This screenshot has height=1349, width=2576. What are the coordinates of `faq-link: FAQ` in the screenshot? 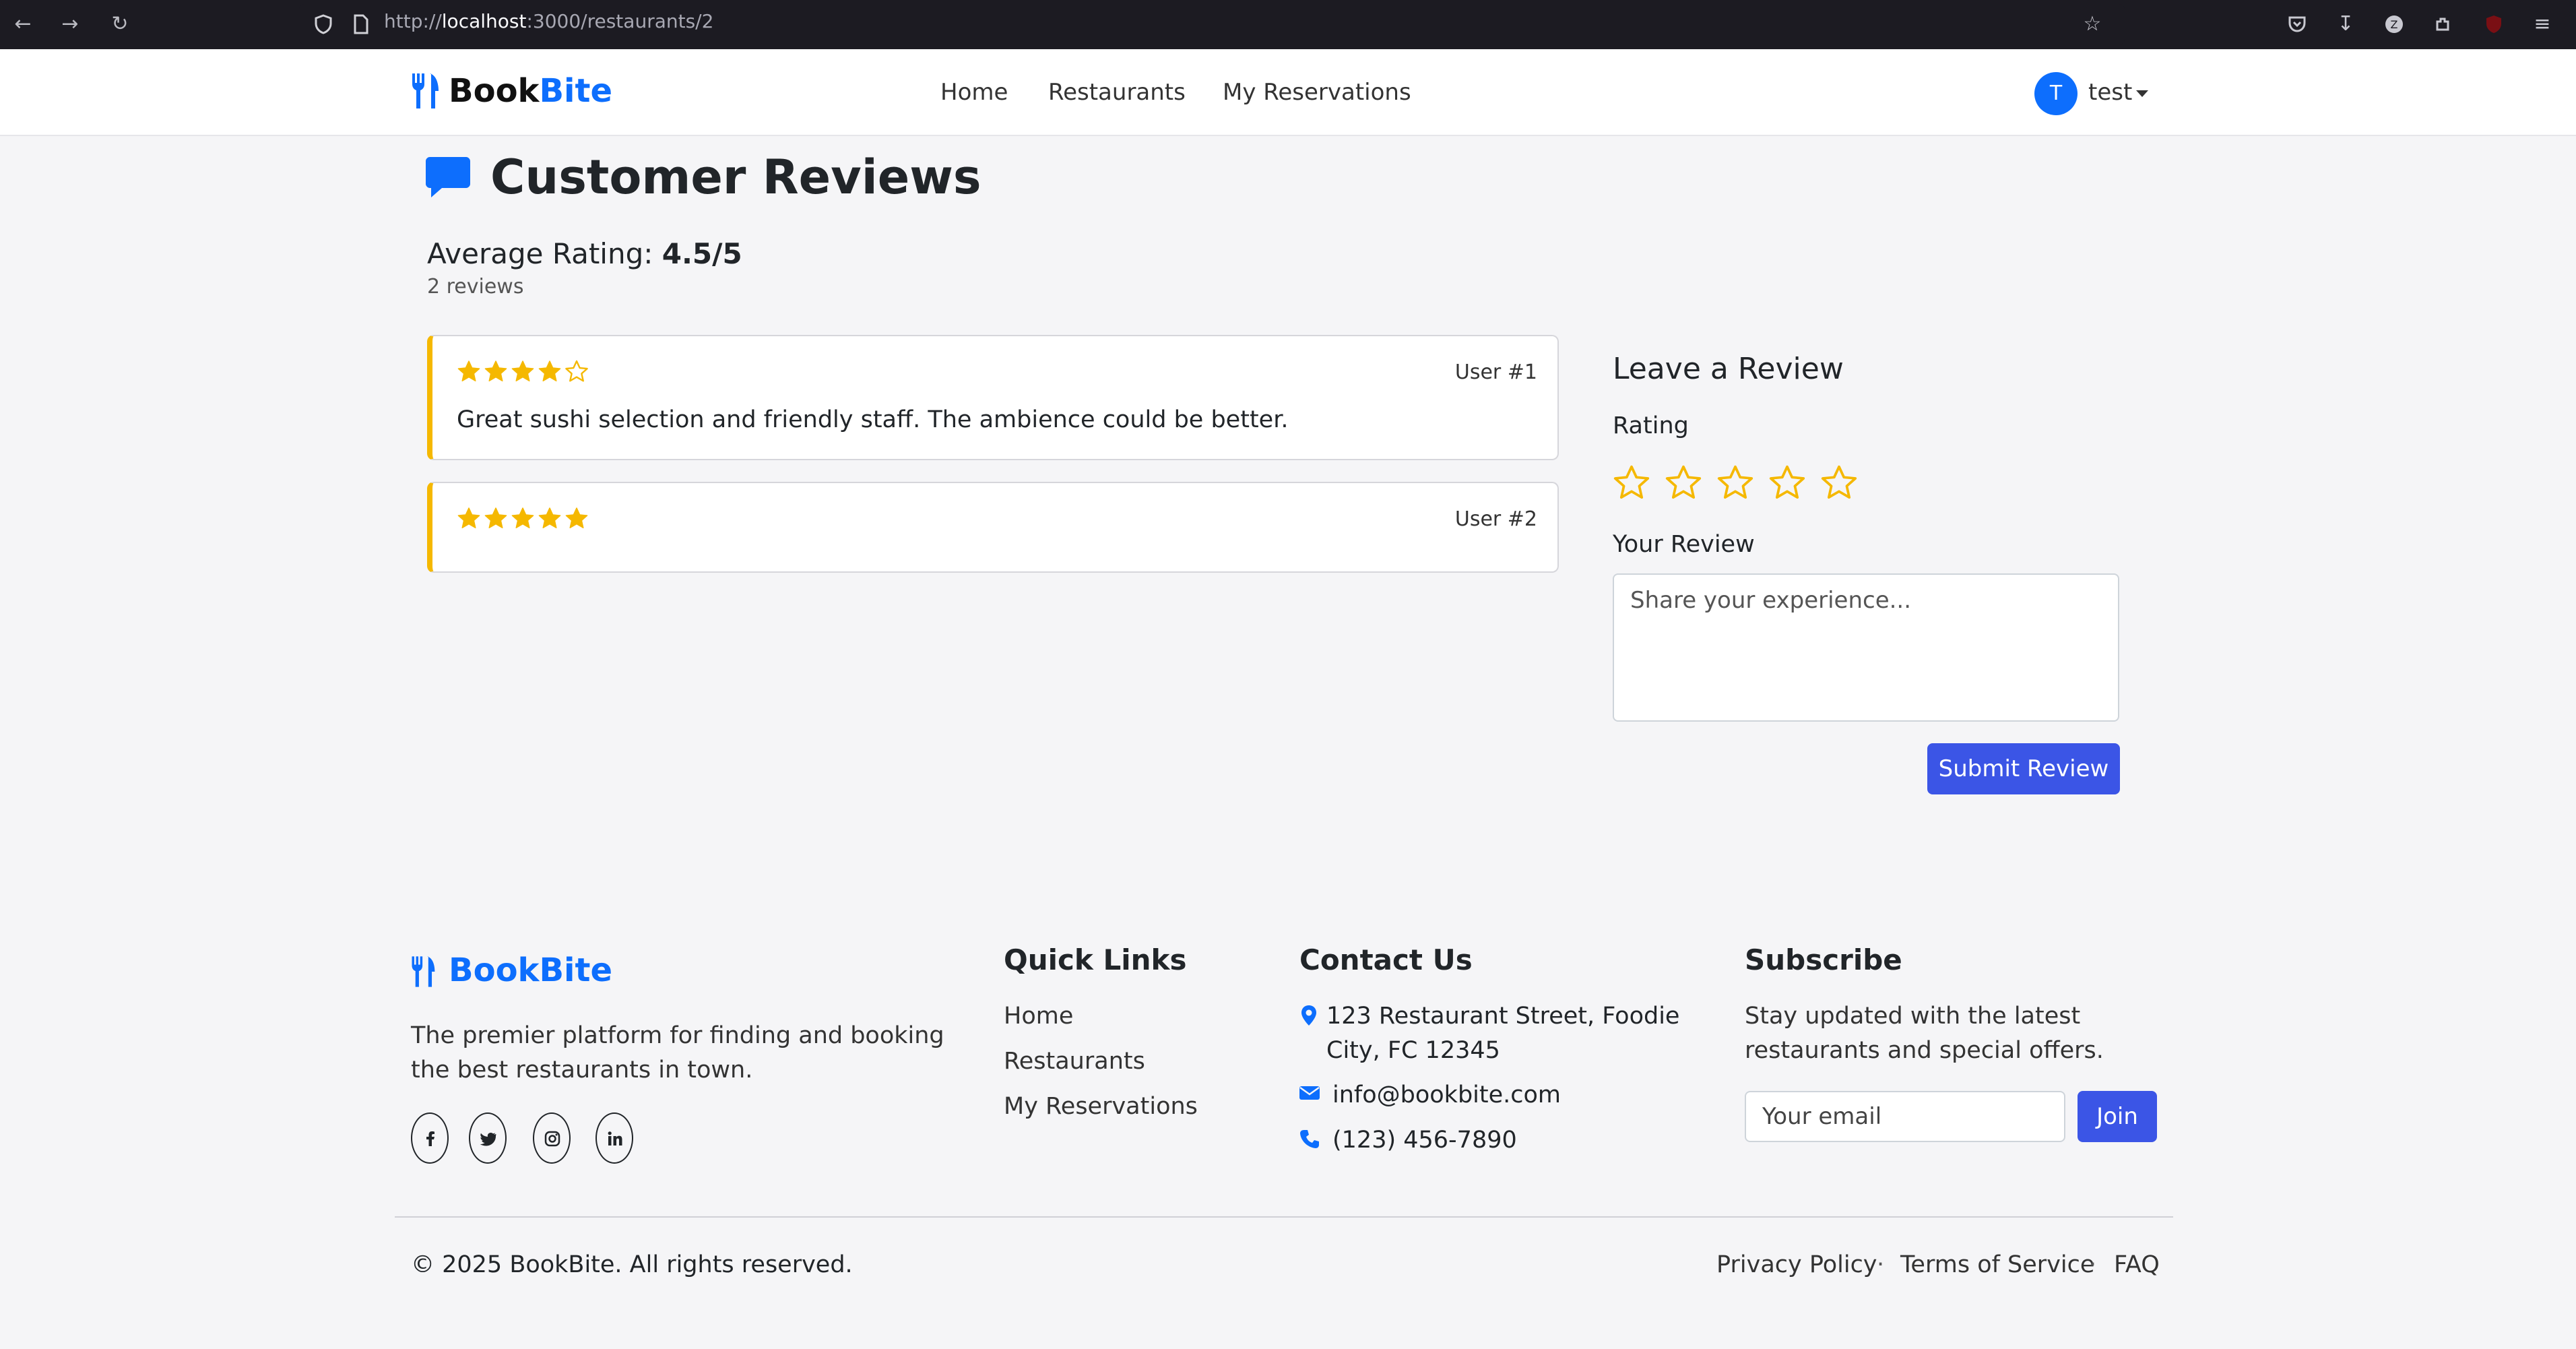 It's located at (2137, 1264).